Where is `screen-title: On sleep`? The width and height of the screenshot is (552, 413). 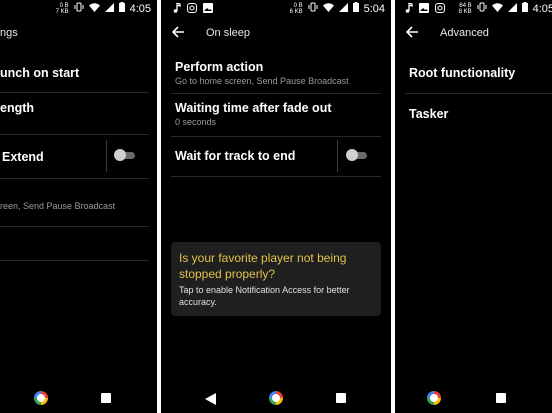 screen-title: On sleep is located at coordinates (228, 33).